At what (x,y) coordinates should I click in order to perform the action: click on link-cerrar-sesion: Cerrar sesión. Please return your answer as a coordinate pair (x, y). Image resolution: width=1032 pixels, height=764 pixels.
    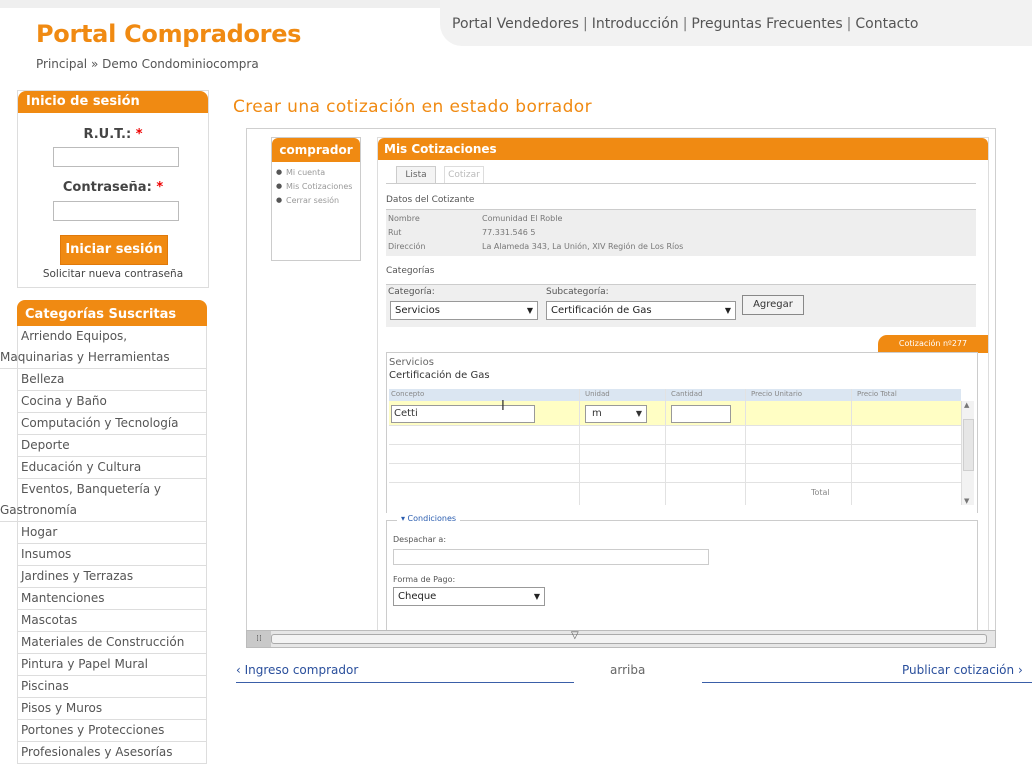
    Looking at the image, I should click on (316, 200).